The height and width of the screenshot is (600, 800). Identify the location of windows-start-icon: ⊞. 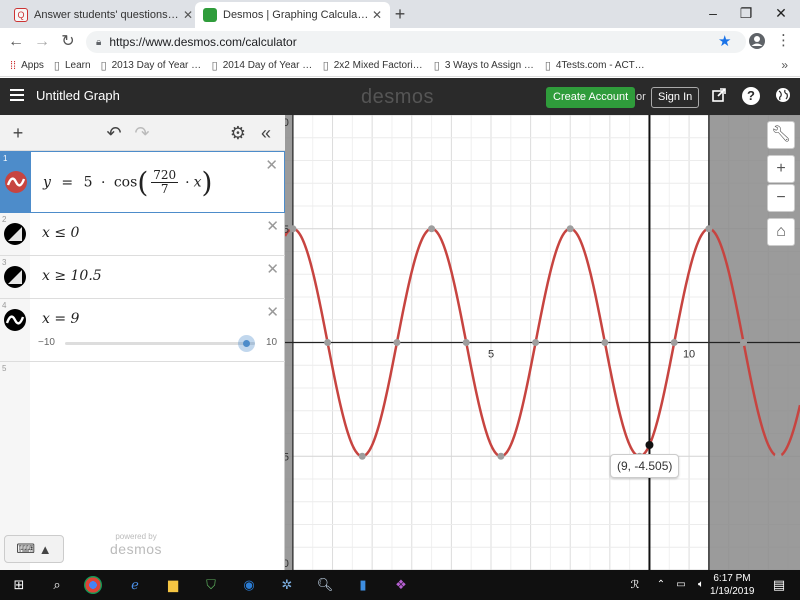
(19, 585).